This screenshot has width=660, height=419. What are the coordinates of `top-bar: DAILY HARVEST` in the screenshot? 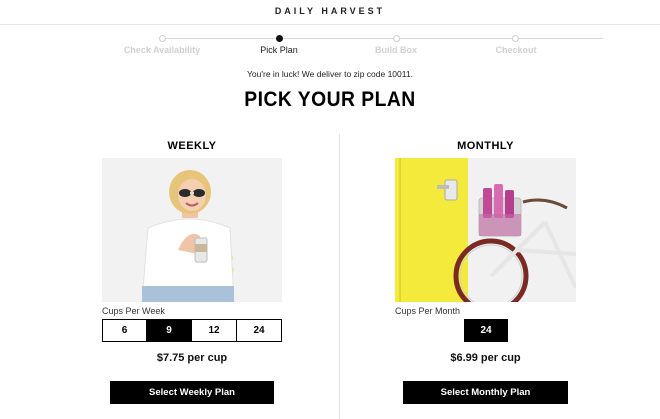 It's located at (330, 12).